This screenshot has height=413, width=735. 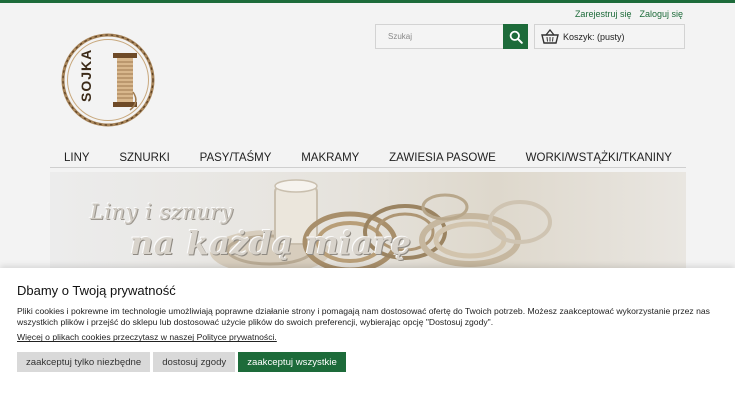 I want to click on search-input, so click(x=439, y=36).